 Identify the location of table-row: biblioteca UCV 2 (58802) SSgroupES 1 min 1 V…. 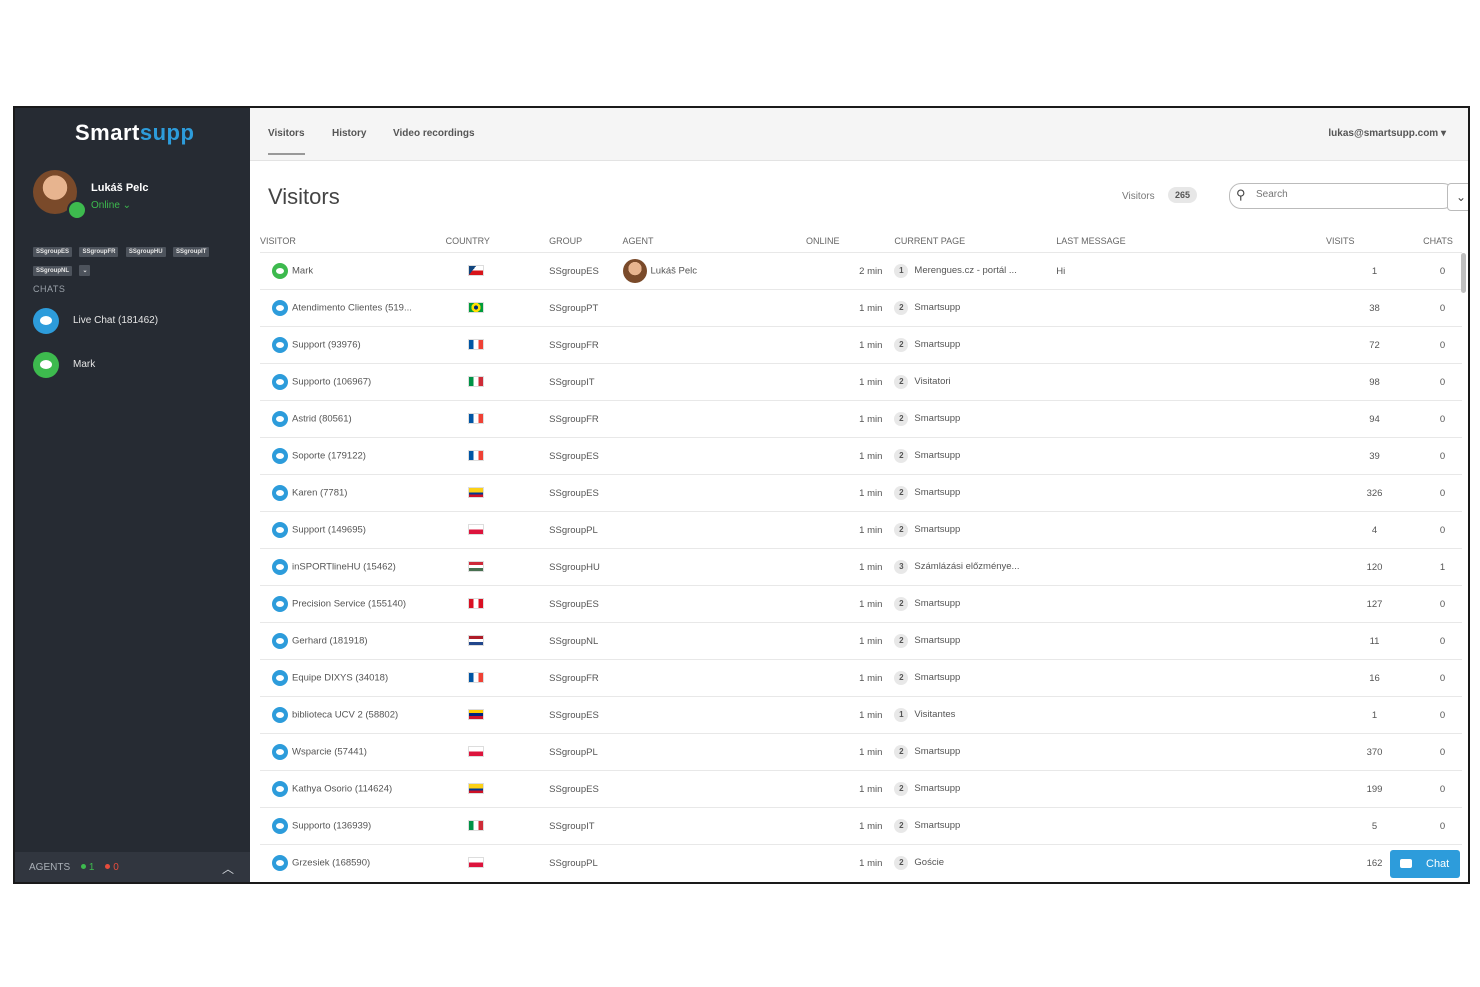
(861, 715).